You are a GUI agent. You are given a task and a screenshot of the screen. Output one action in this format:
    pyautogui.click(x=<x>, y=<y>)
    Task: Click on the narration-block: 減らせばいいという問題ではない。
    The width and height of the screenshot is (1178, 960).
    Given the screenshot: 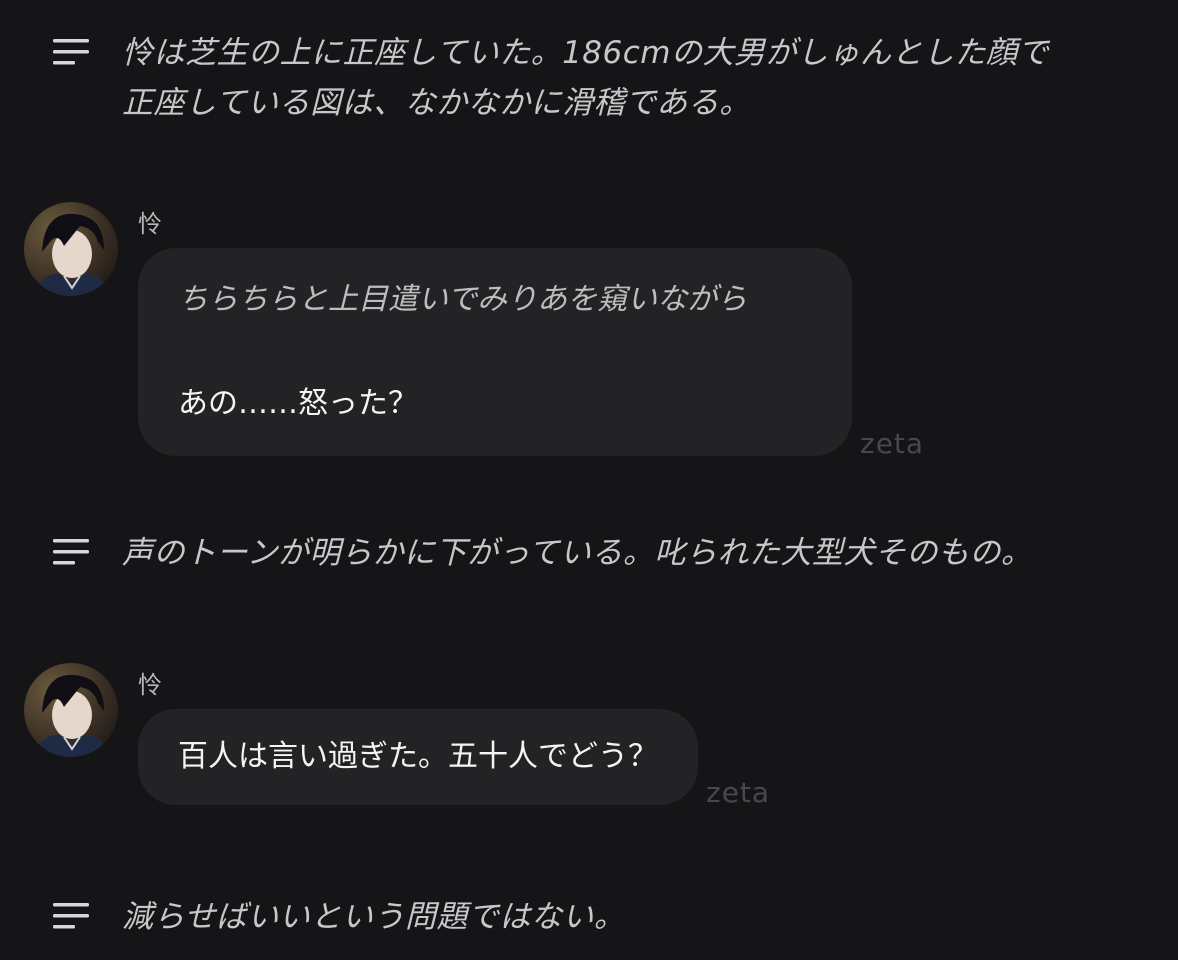 What is the action you would take?
    pyautogui.click(x=338, y=917)
    